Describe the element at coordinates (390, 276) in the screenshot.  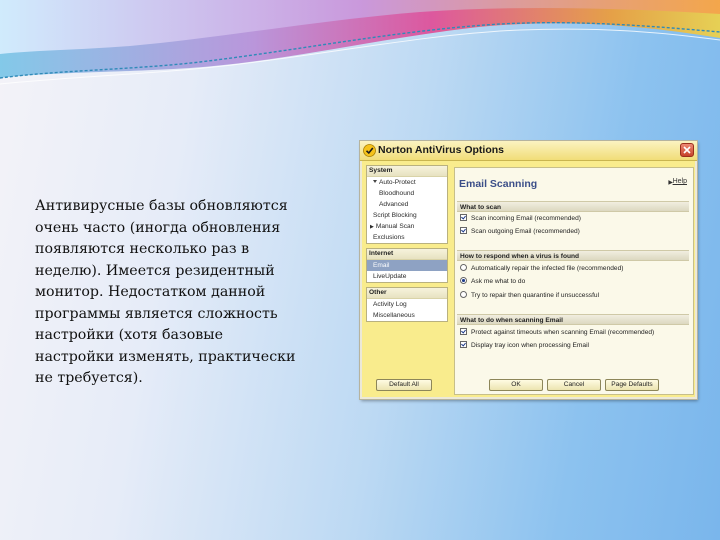
I see `sidebar-item-label: LiveUpdate` at that location.